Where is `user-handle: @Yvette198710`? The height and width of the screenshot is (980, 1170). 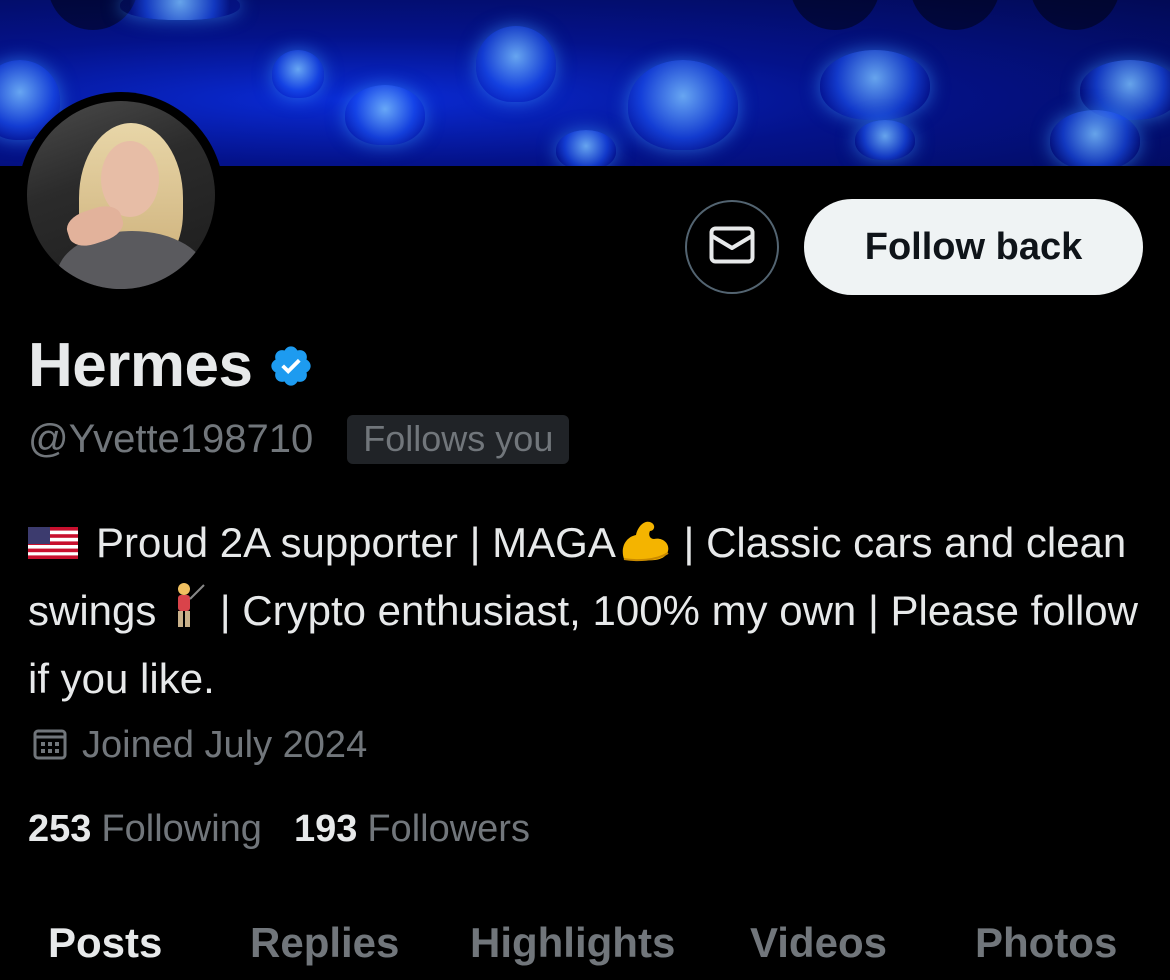
user-handle: @Yvette198710 is located at coordinates (171, 439).